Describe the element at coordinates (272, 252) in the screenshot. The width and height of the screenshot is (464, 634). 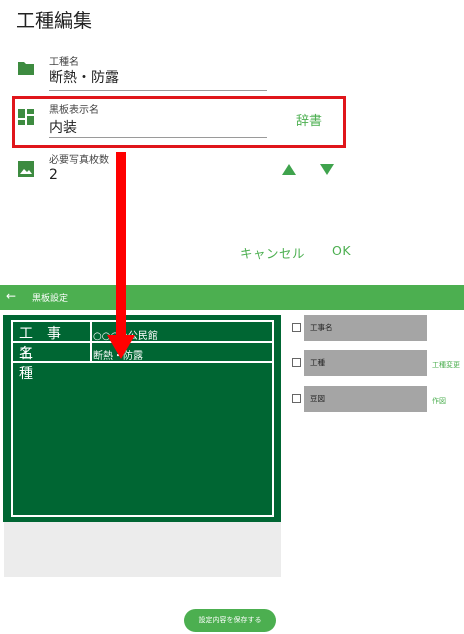
I see `cancel-button: キャンセル` at that location.